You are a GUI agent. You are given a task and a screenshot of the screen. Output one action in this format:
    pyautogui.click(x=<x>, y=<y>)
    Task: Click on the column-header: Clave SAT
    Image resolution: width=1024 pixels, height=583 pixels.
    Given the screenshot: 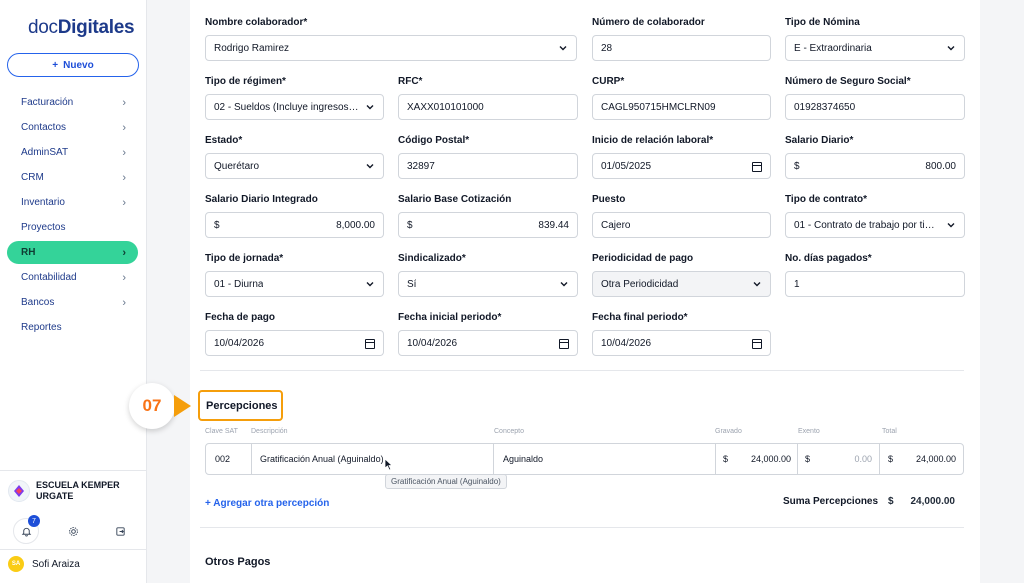 What is the action you would take?
    pyautogui.click(x=221, y=431)
    